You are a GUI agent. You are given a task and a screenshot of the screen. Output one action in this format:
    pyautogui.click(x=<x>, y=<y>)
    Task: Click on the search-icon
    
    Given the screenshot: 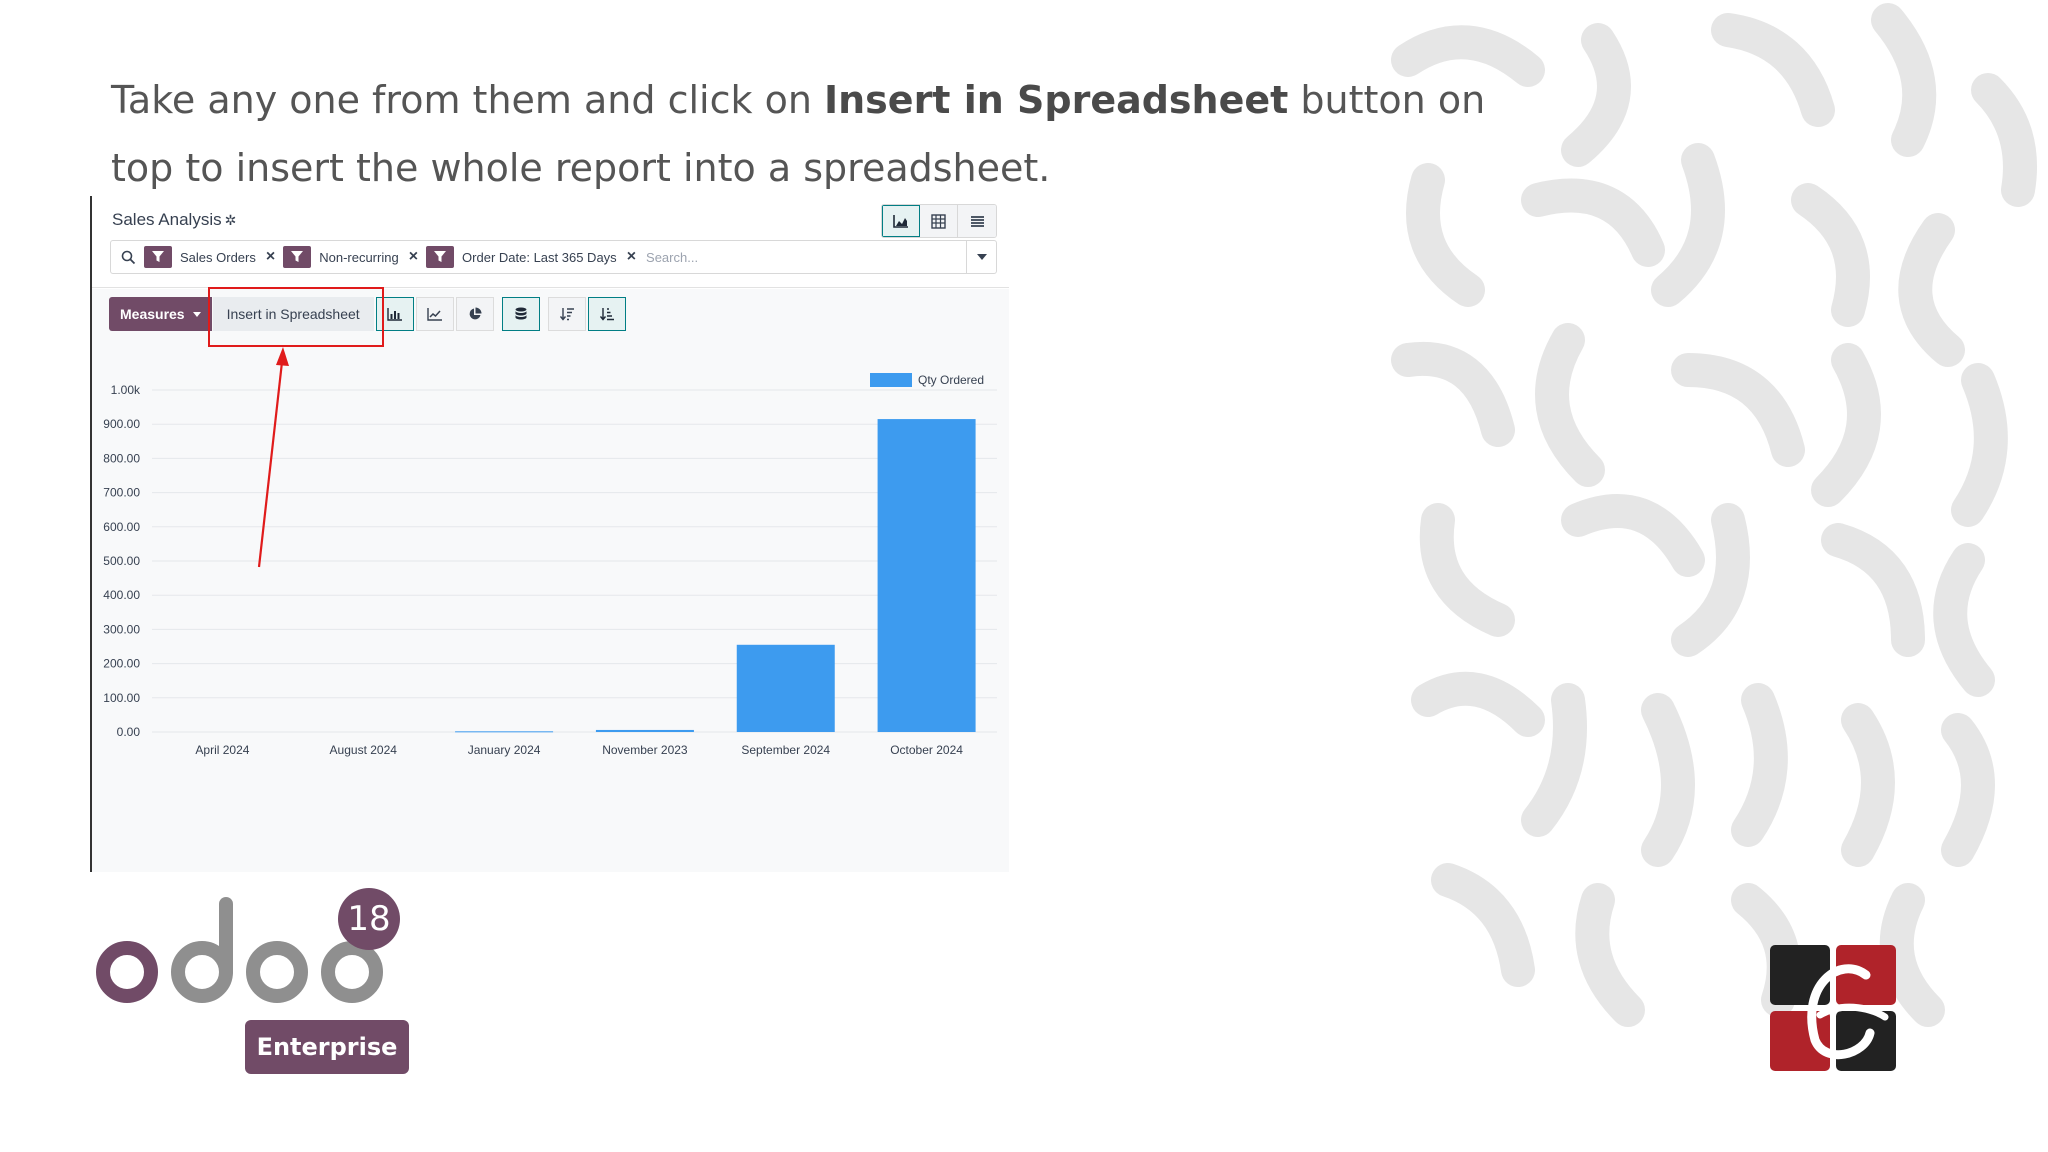 What is the action you would take?
    pyautogui.click(x=128, y=257)
    